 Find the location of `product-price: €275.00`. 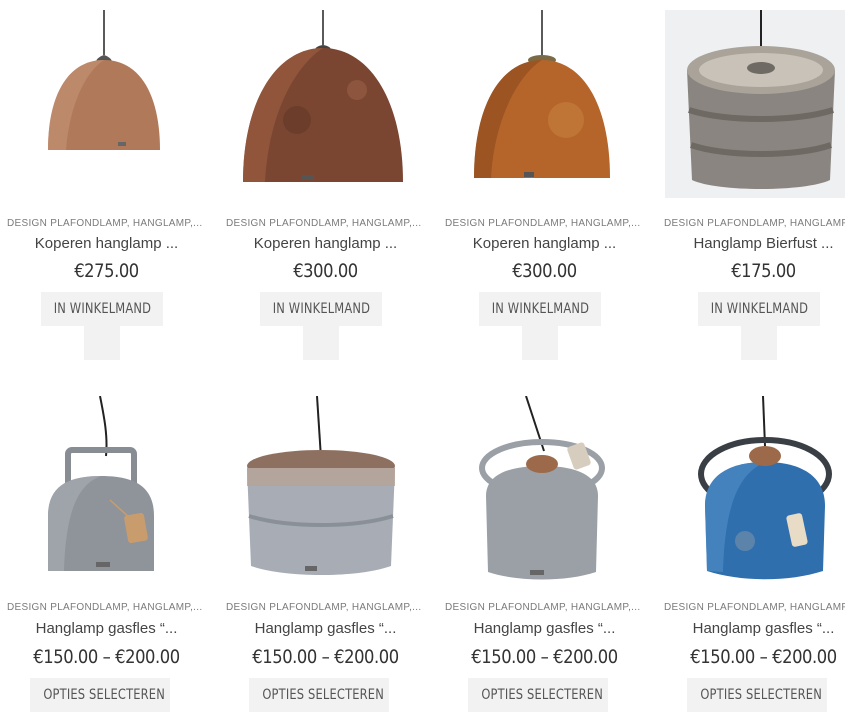

product-price: €275.00 is located at coordinates (106, 271).